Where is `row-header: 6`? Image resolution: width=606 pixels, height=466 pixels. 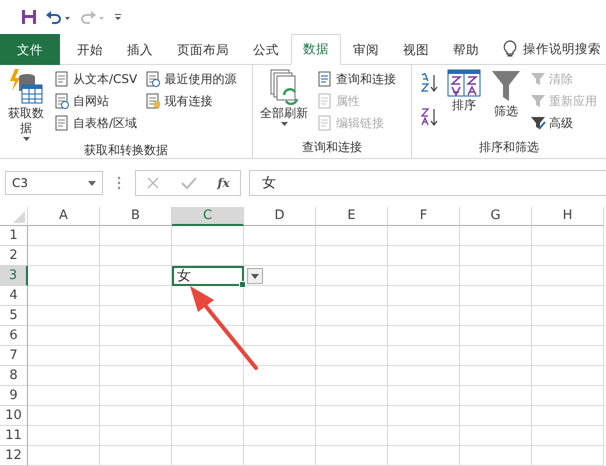 row-header: 6 is located at coordinates (14, 336).